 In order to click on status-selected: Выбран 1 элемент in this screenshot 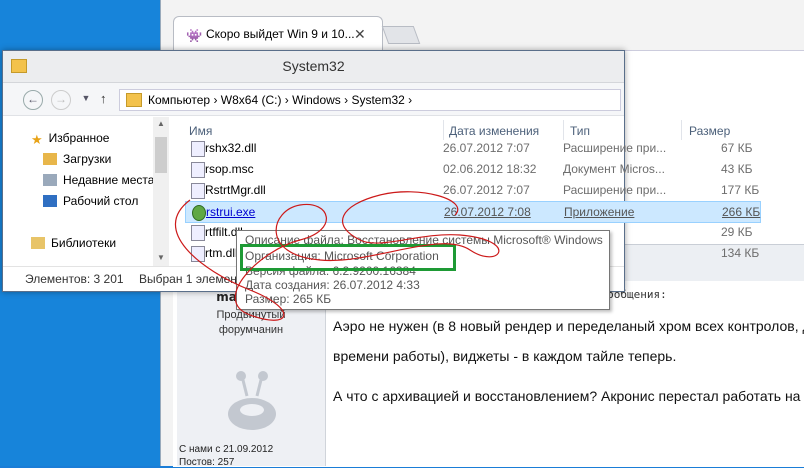, I will do `click(191, 279)`.